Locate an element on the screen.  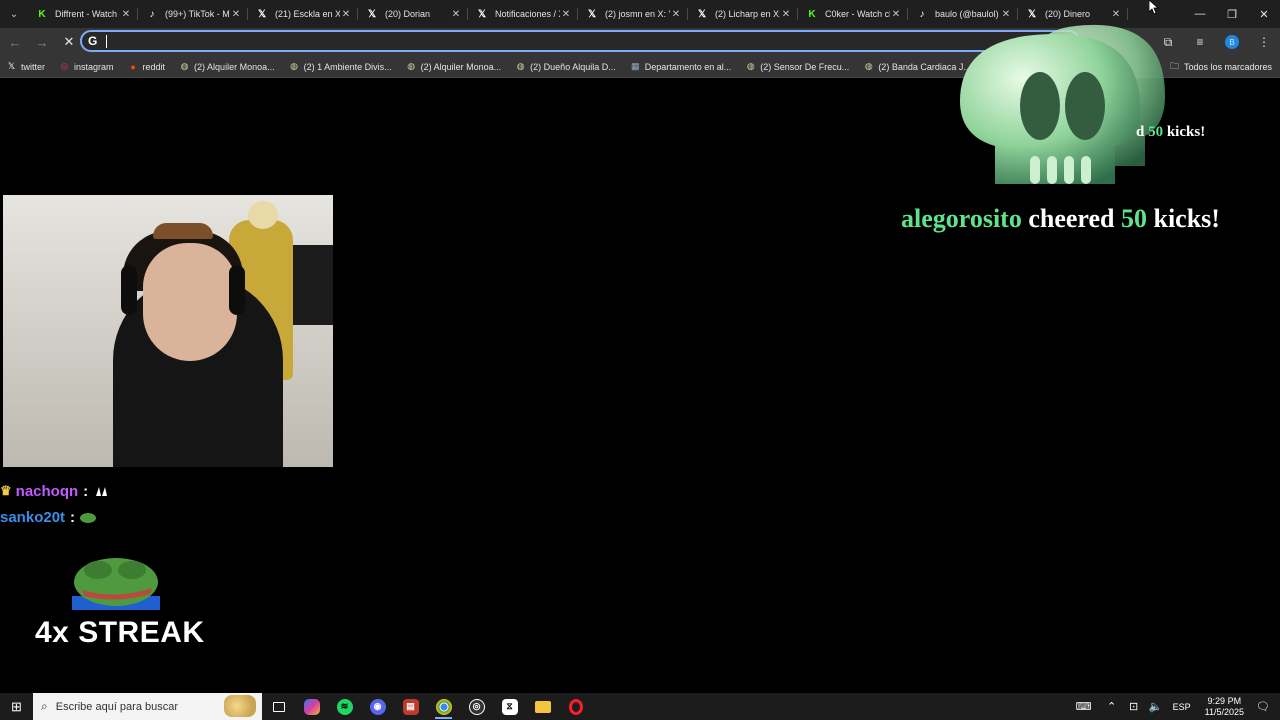
browser-tab: 𝕏 (2) Licharp en X: ✕ is located at coordinates (743, 14).